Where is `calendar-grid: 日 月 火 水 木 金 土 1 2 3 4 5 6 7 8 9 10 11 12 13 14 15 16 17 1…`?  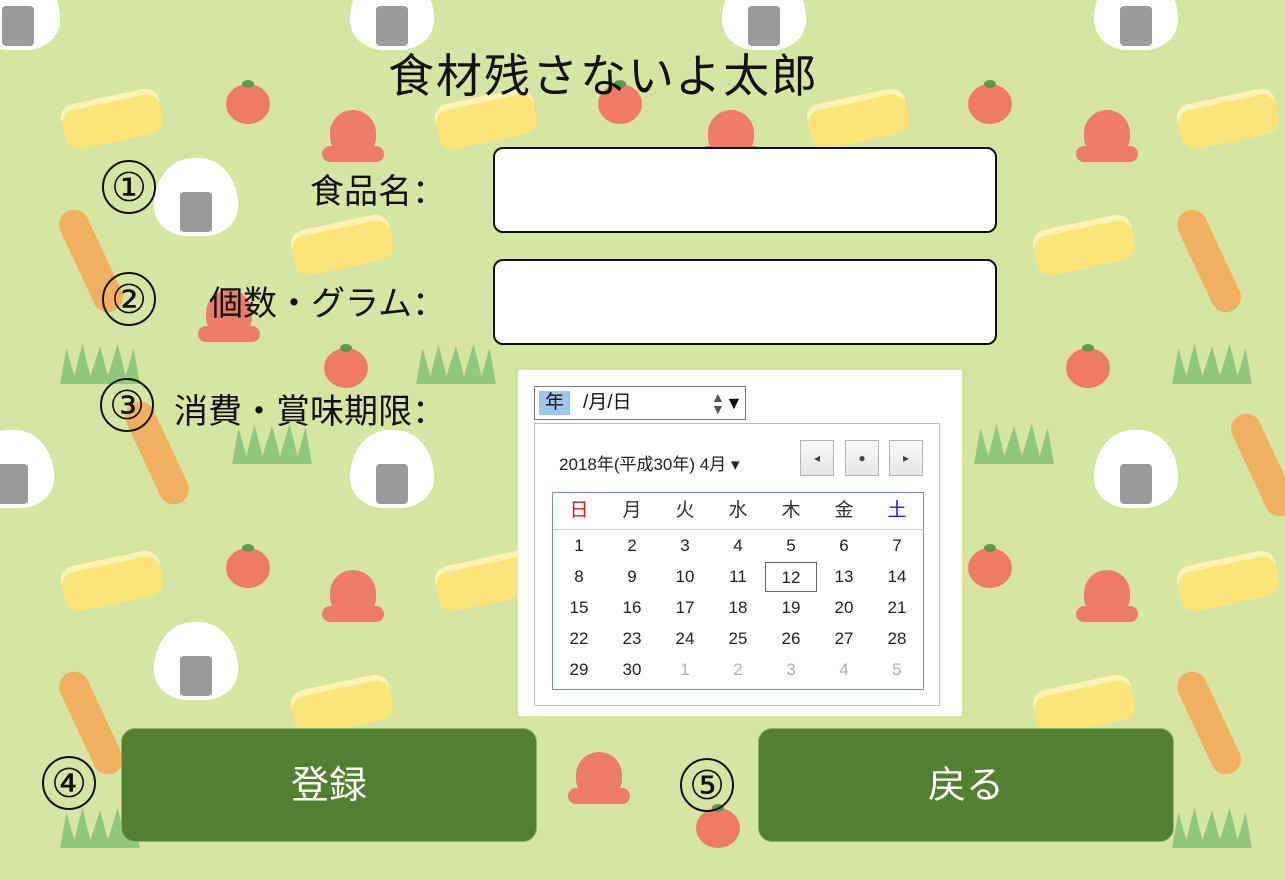
calendar-grid: 日 月 火 水 木 金 土 1 2 3 4 5 6 7 8 9 10 11 12 13 14 15 16 17 1… is located at coordinates (738, 591).